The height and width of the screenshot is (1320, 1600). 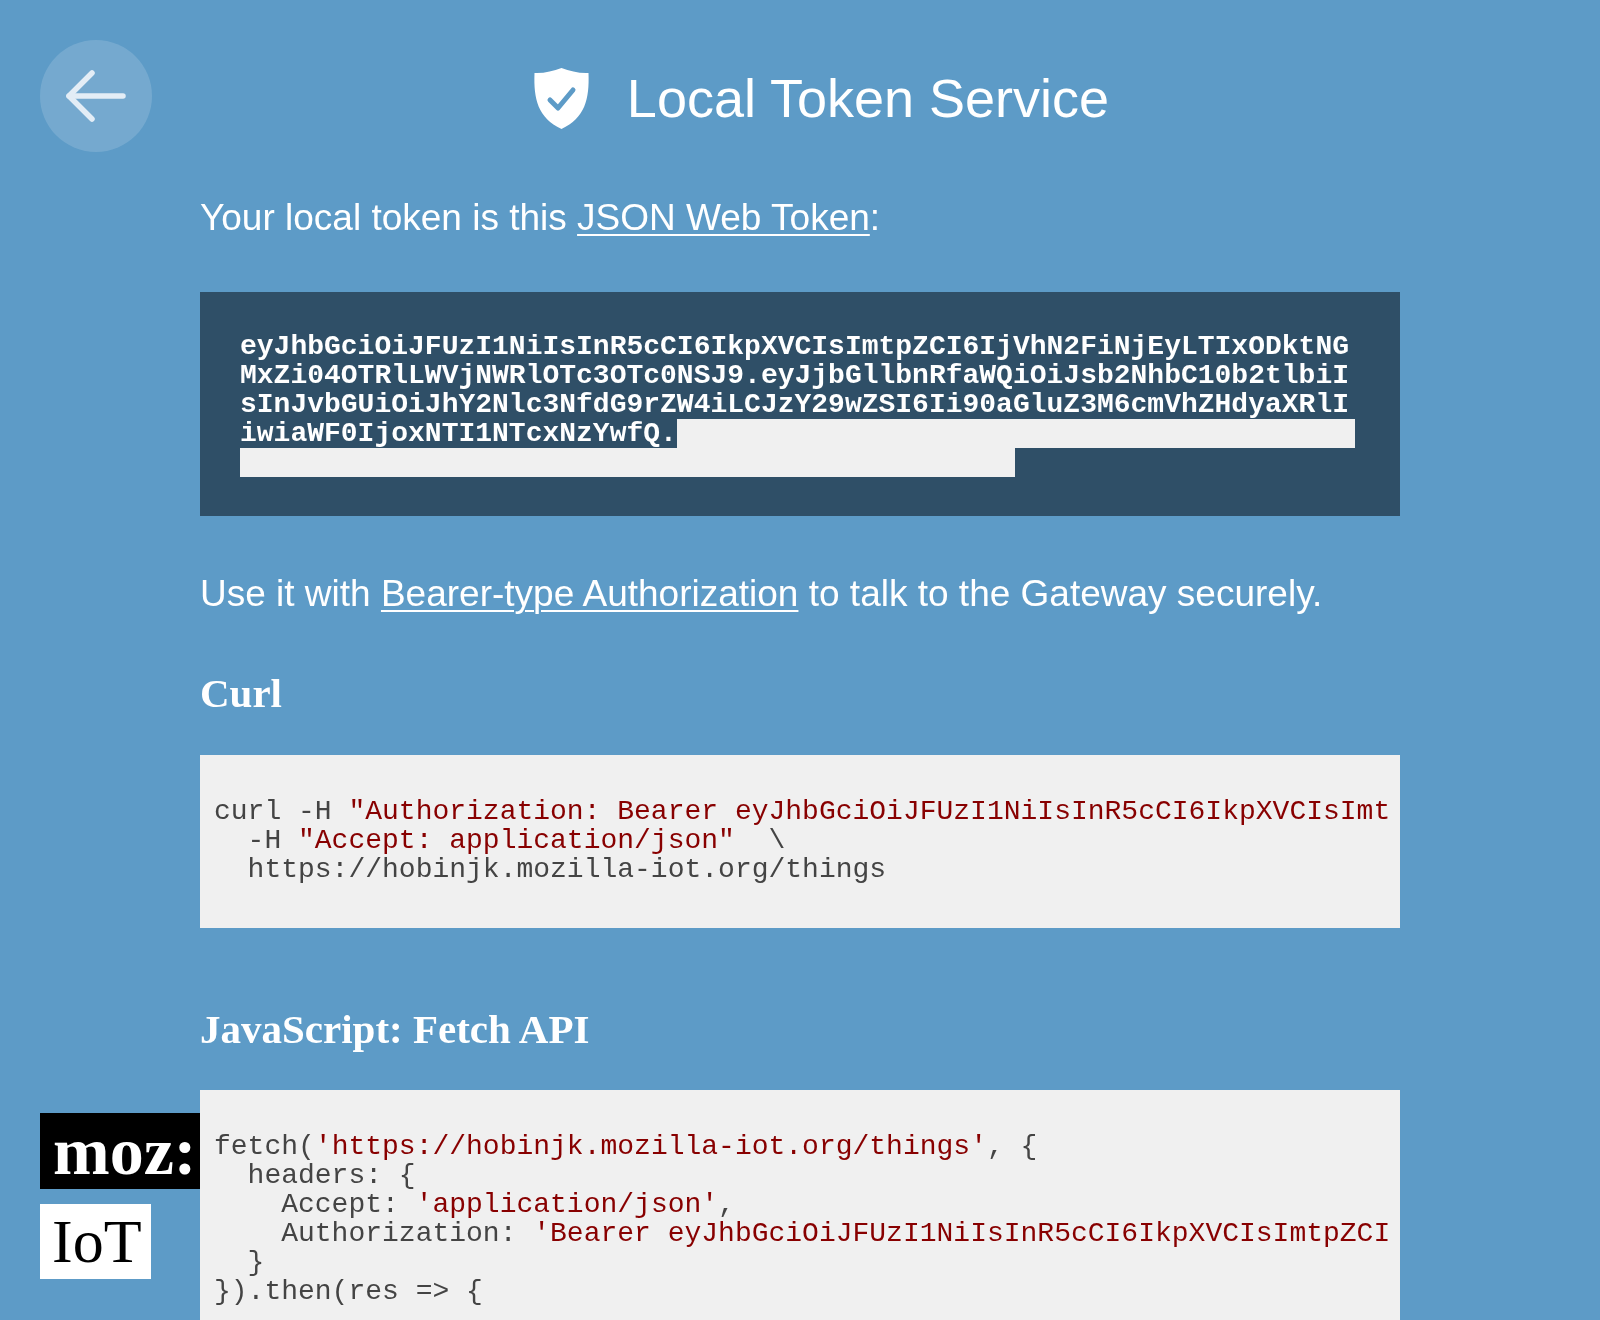 What do you see at coordinates (458, 433) in the screenshot?
I see `token-line: iwiaWF0IjoxNTI1NTcxNzYwfQ.` at bounding box center [458, 433].